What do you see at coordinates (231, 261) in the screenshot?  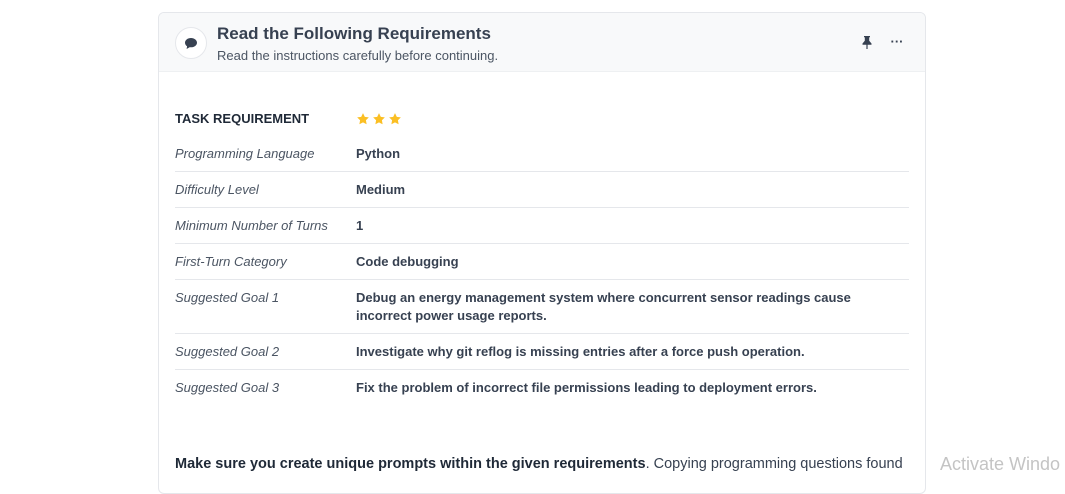 I see `row-label: First-Turn Category` at bounding box center [231, 261].